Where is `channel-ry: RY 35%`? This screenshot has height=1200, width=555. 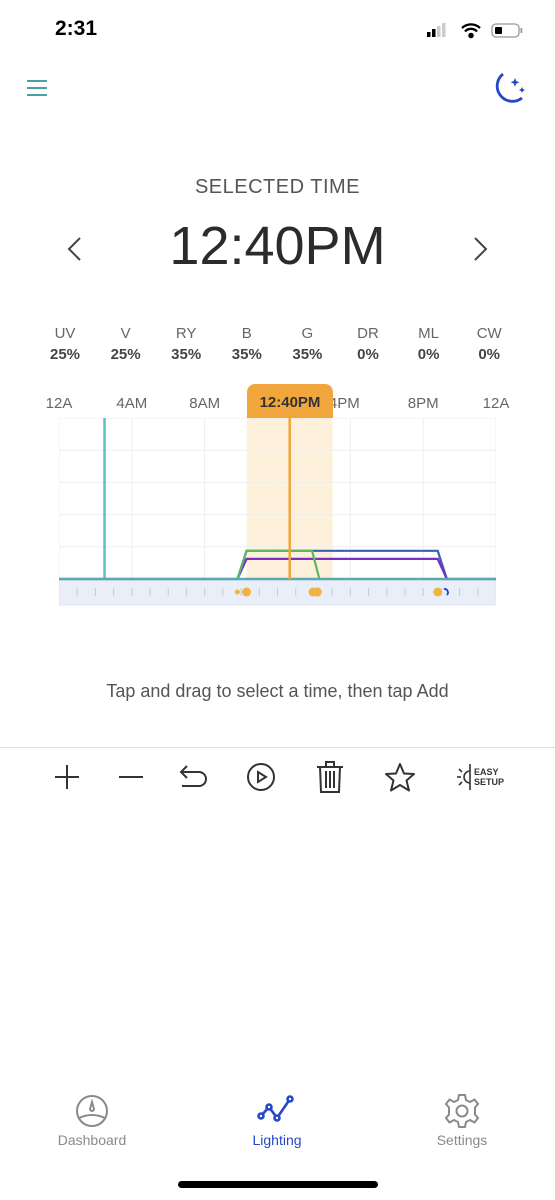 channel-ry: RY 35% is located at coordinates (186, 344).